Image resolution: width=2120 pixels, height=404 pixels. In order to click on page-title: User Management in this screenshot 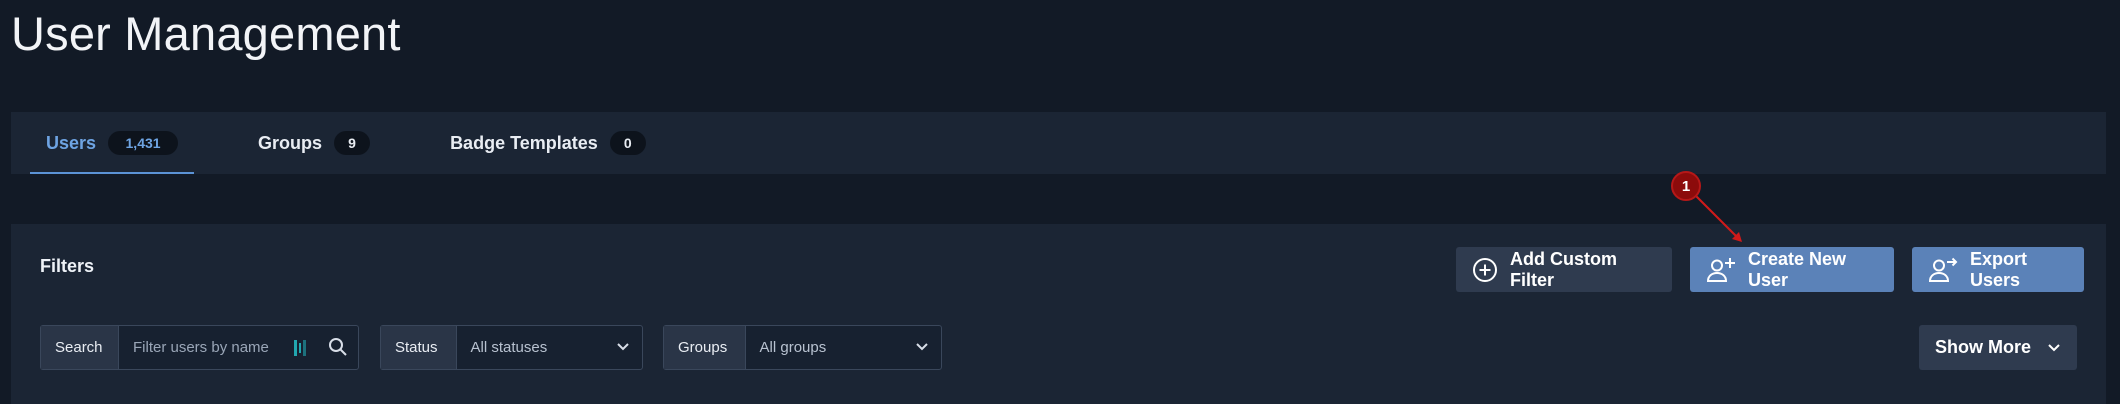, I will do `click(206, 33)`.